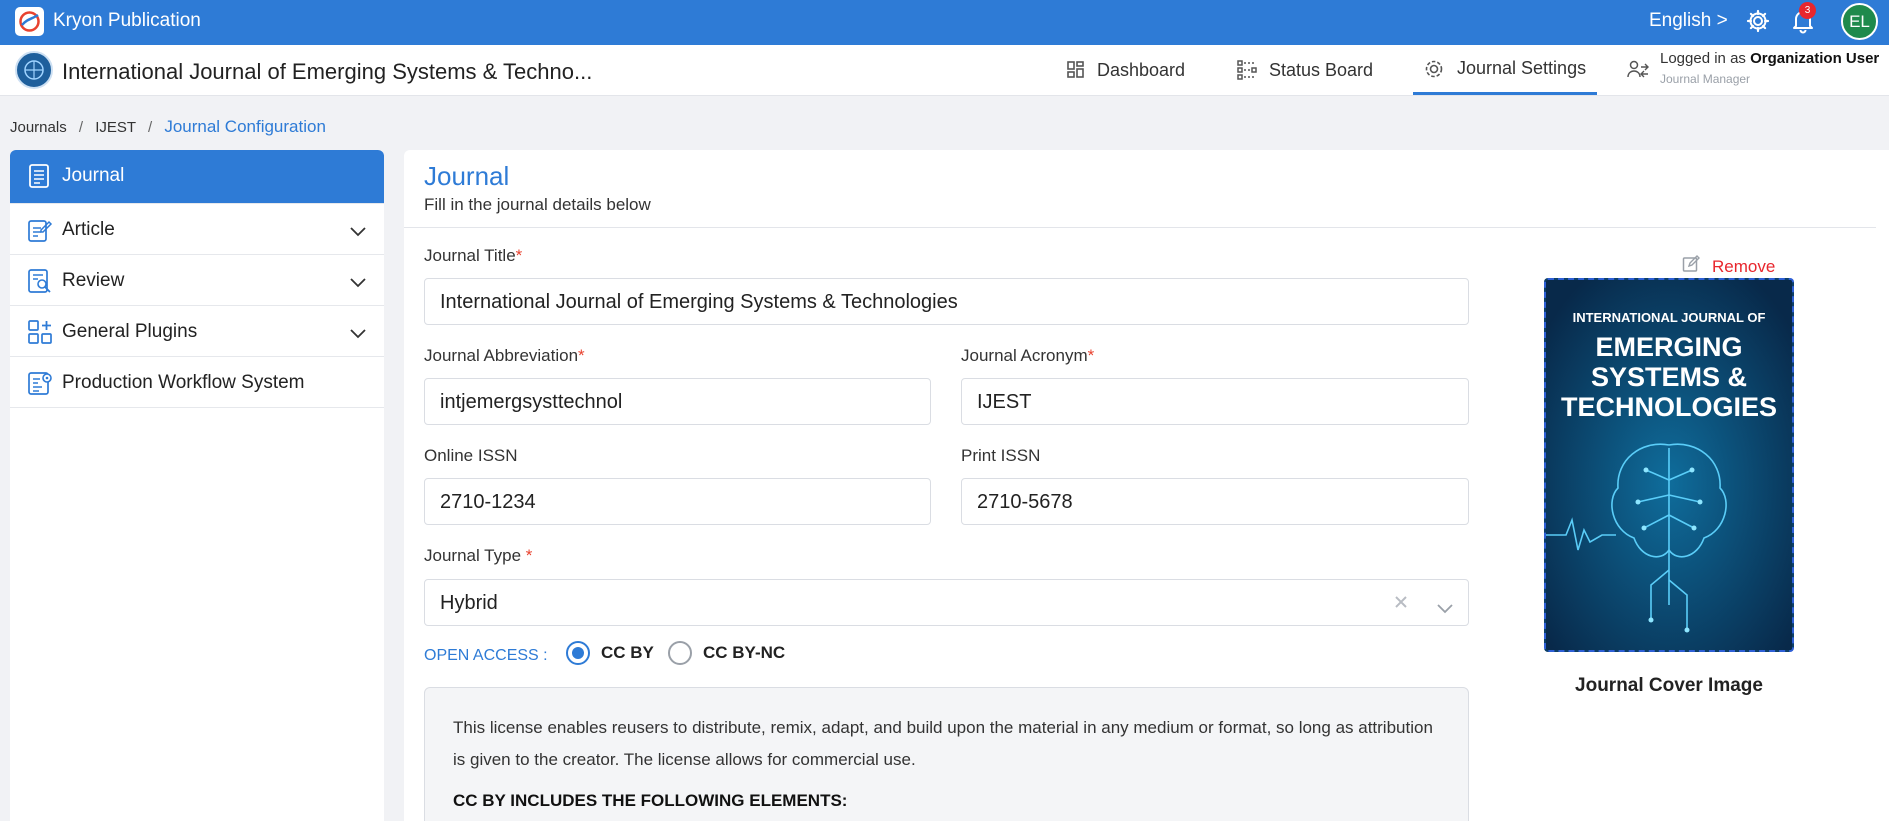 This screenshot has height=821, width=1889. Describe the element at coordinates (1215, 401) in the screenshot. I see `acronym-input: IJEST` at that location.